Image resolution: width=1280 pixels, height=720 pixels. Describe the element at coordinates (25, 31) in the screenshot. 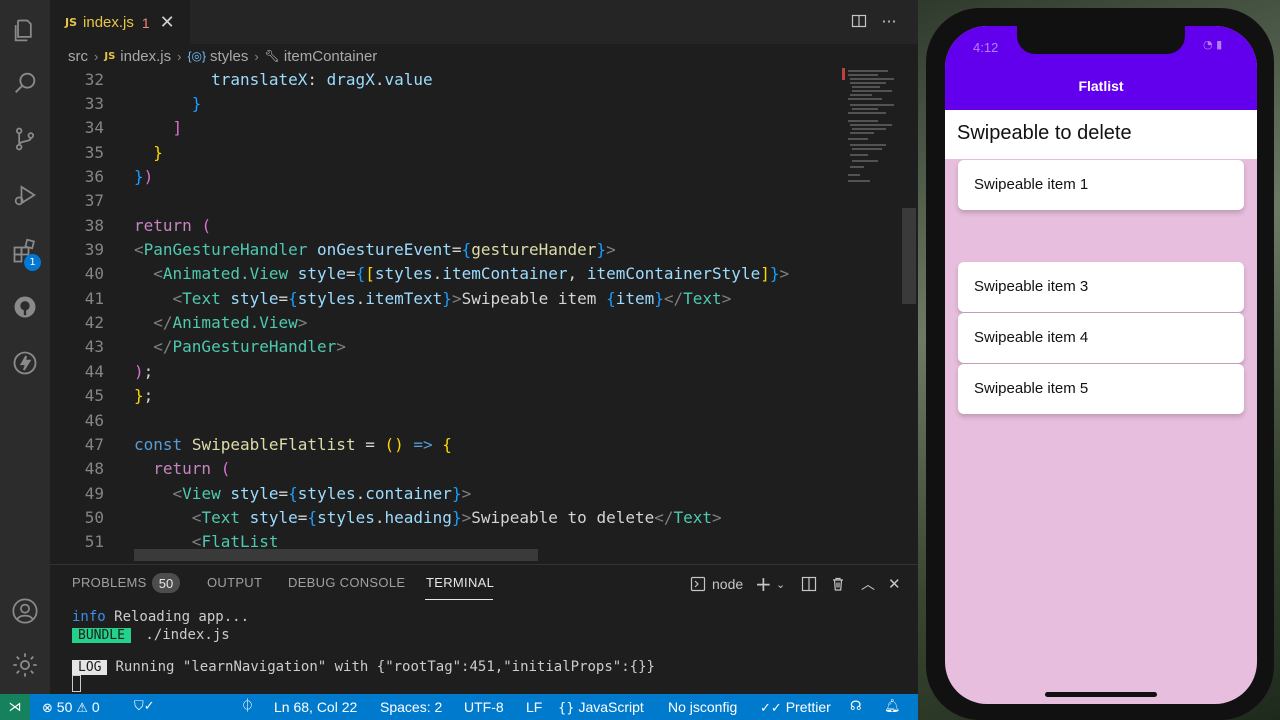

I see `explorer-icon` at that location.